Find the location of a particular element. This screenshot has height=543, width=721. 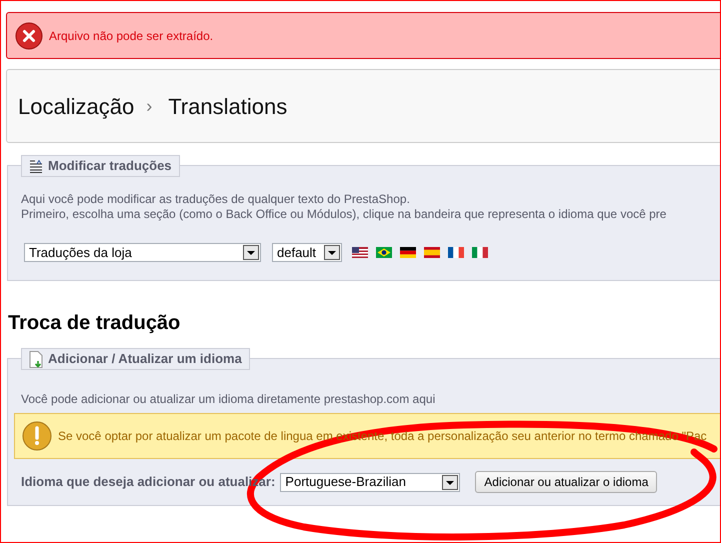

theme-select: default is located at coordinates (307, 252).